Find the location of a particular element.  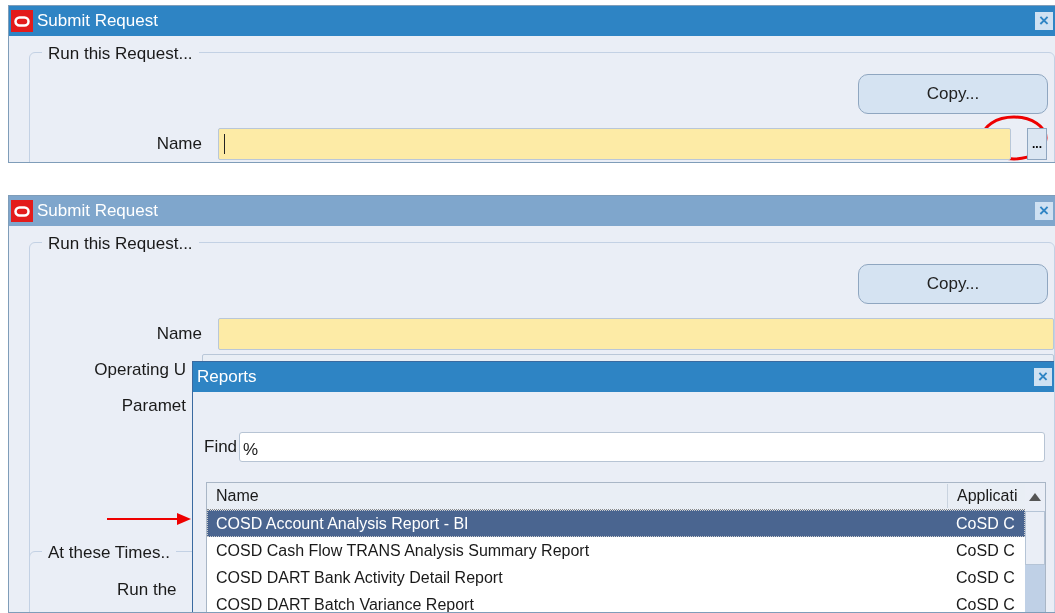

dialog-title: Reports is located at coordinates (227, 377).